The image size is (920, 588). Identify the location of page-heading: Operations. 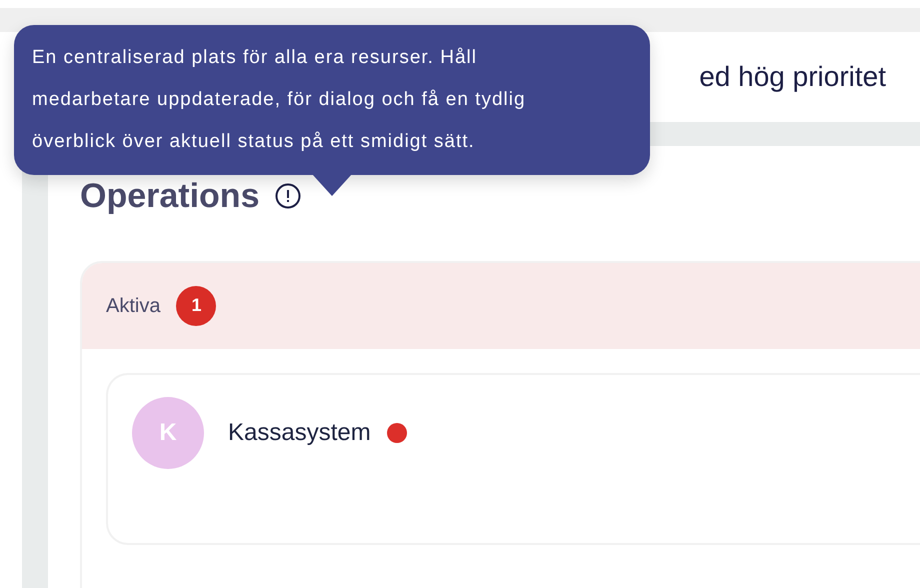
(170, 196).